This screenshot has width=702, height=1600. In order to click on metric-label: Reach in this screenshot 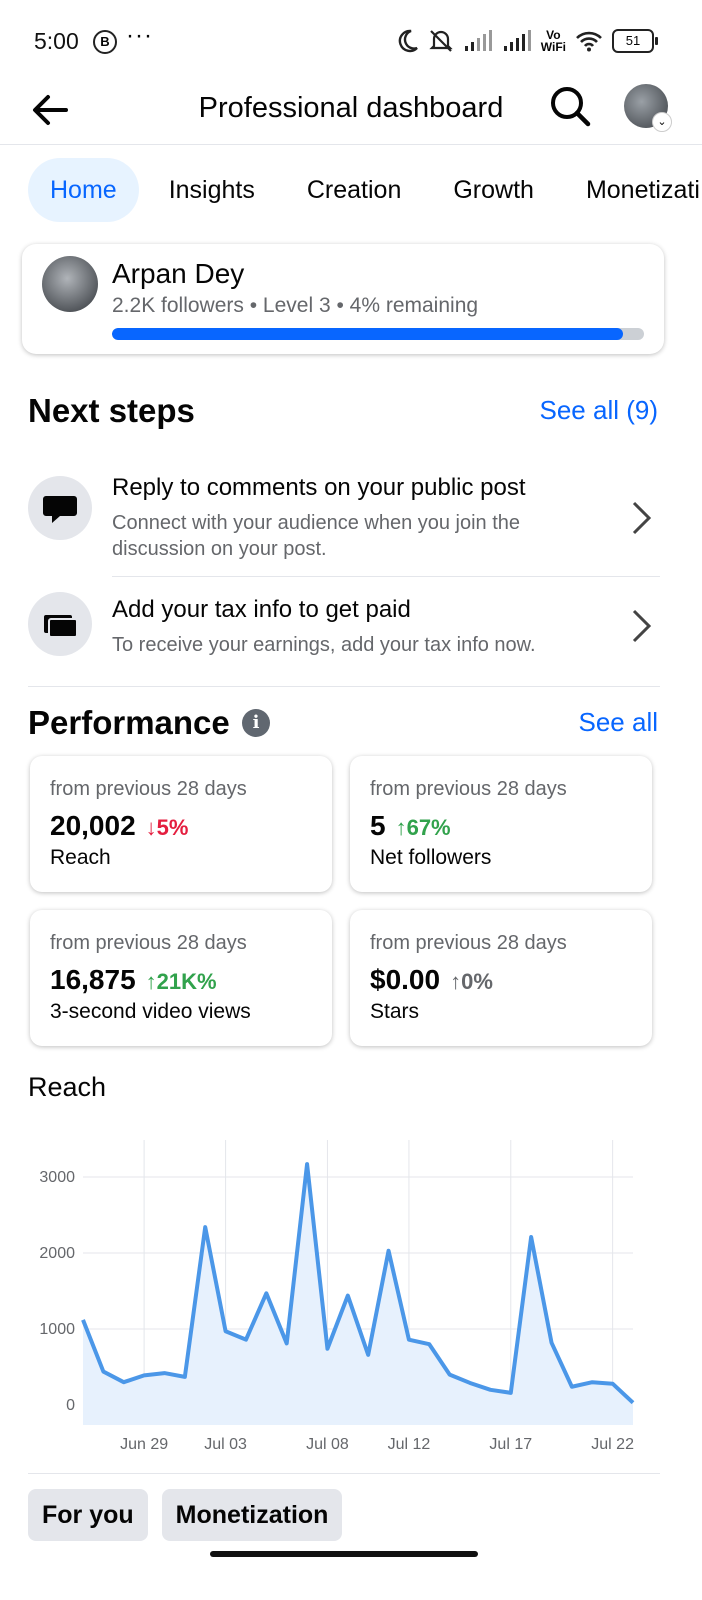, I will do `click(80, 857)`.